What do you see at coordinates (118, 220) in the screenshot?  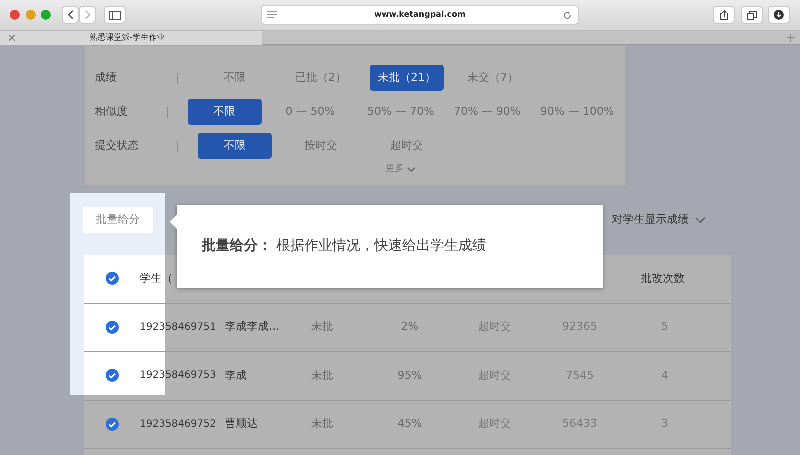 I see `batch-grade-button: 批量给分` at bounding box center [118, 220].